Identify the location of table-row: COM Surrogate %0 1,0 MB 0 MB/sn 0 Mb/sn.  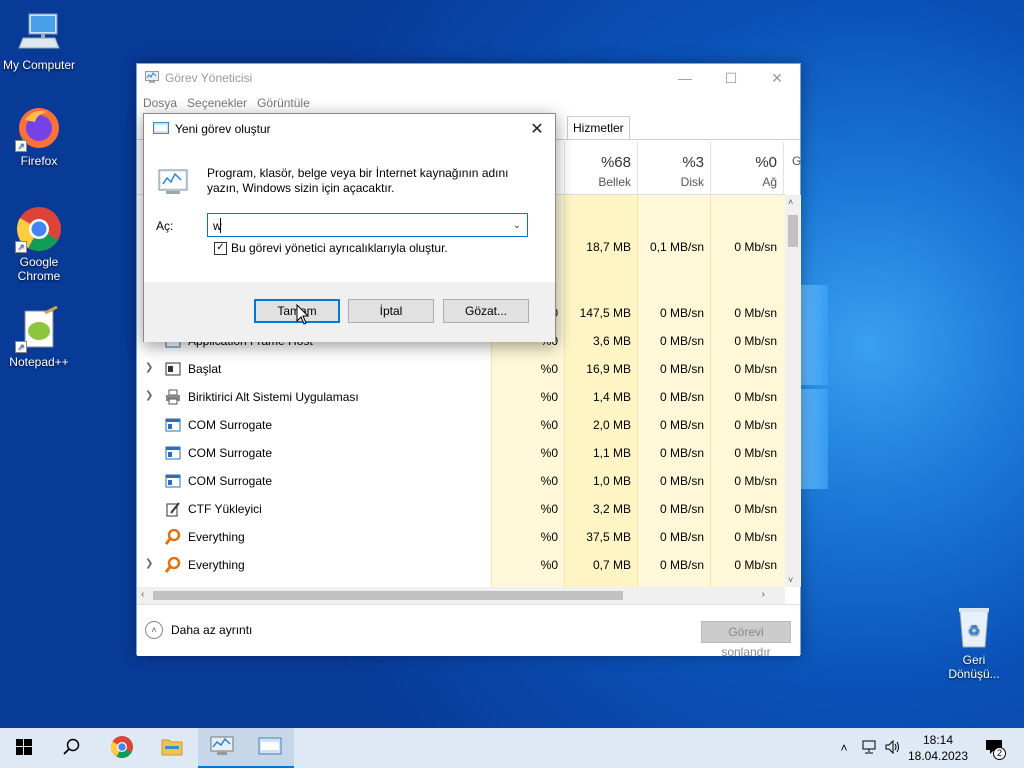
(461, 481).